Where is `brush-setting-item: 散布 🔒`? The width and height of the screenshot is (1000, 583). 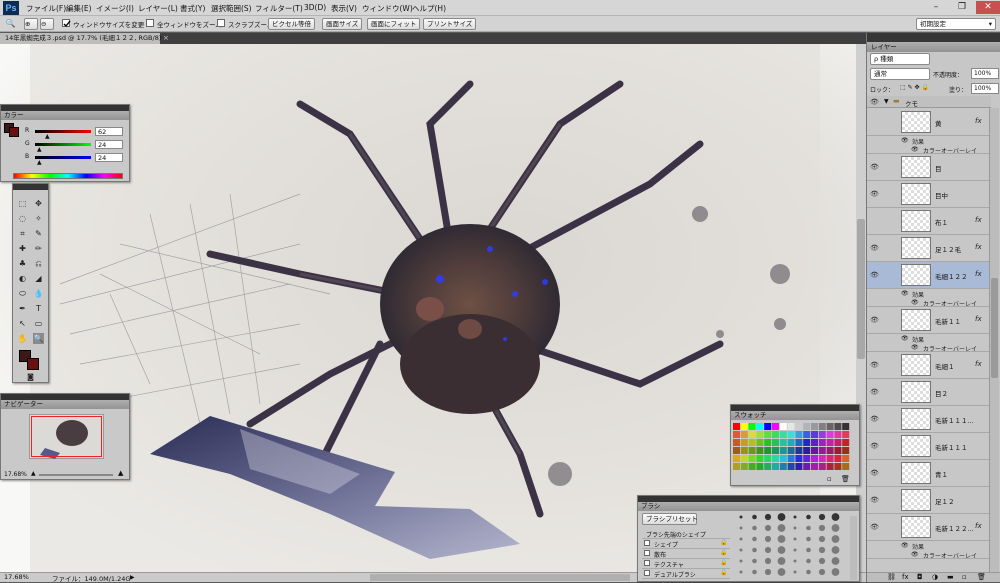 brush-setting-item: 散布 🔒 is located at coordinates (686, 554).